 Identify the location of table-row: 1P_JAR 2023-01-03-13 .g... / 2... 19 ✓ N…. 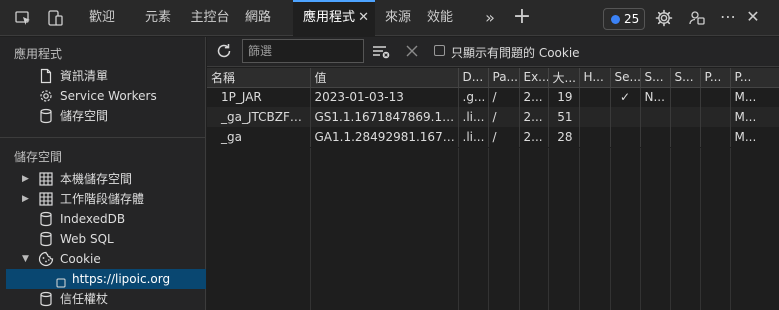
(493, 97).